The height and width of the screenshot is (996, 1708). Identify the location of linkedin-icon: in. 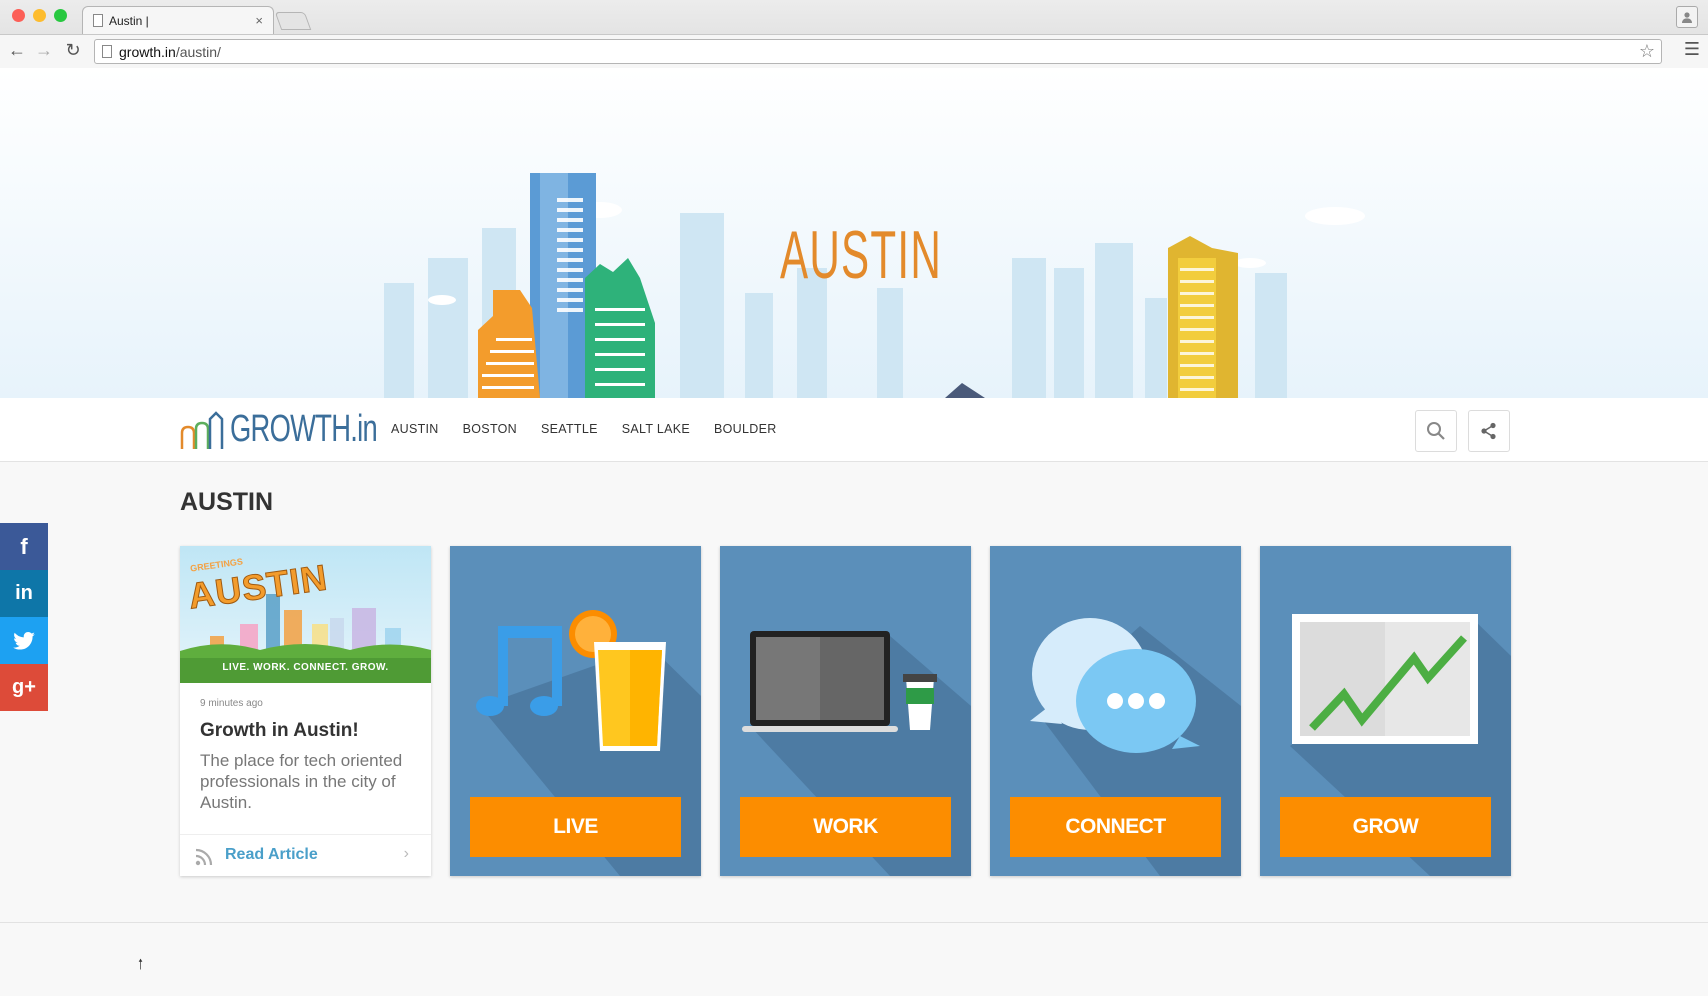
(24, 593).